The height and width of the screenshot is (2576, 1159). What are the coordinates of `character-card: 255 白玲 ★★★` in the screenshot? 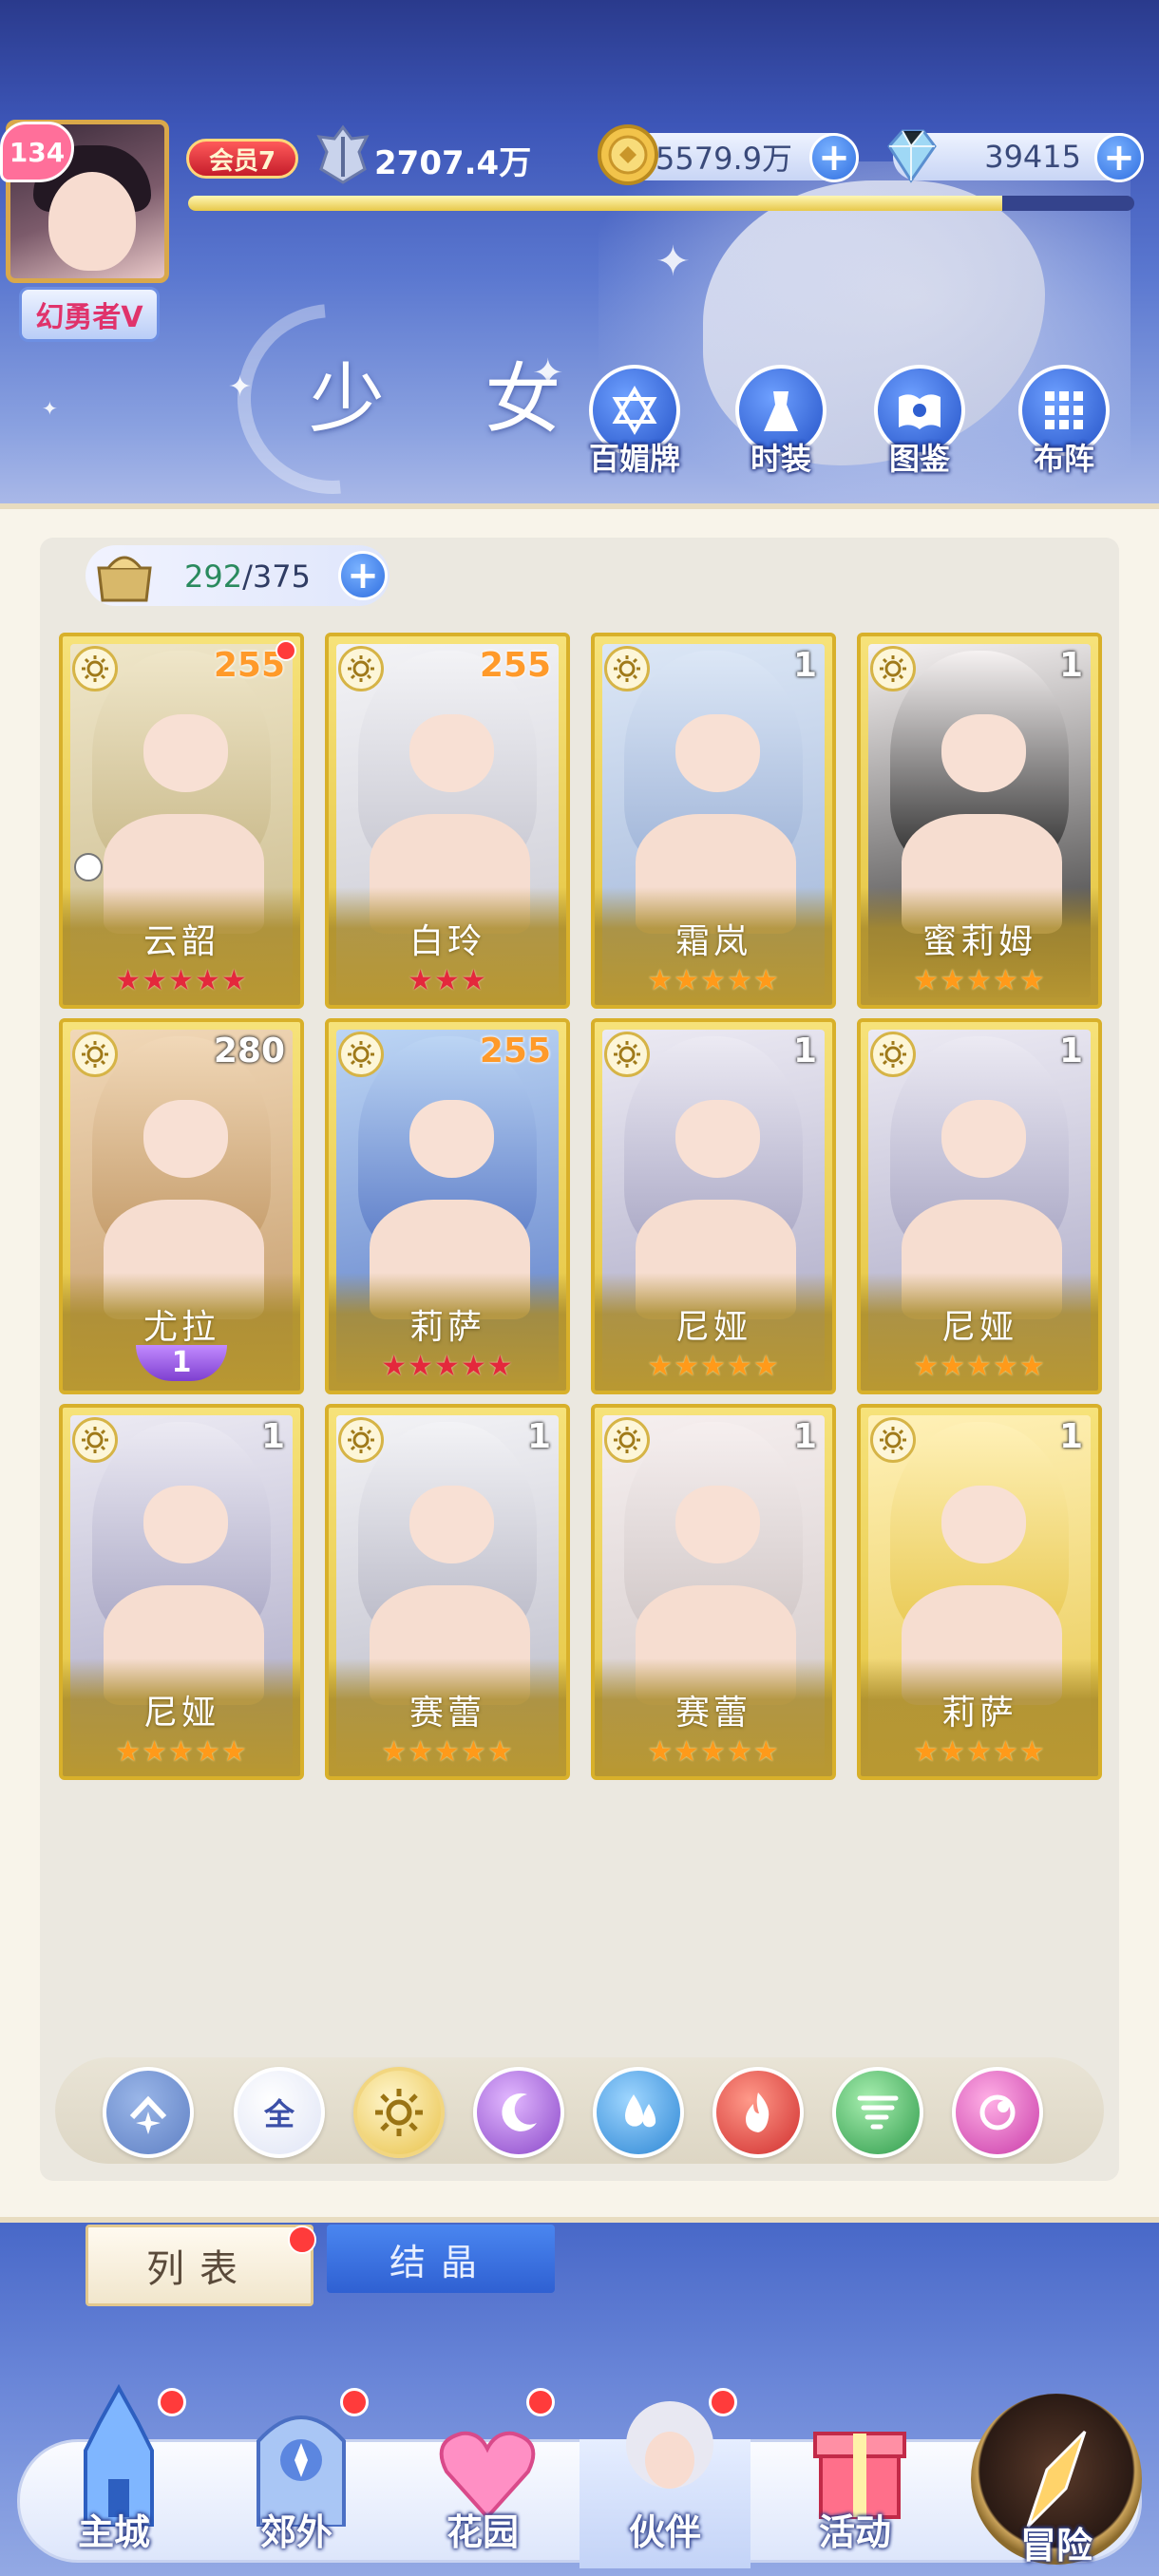 It's located at (447, 821).